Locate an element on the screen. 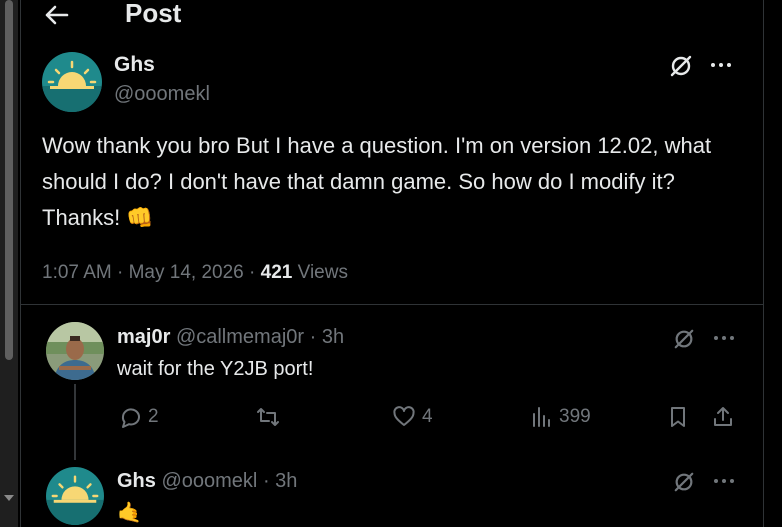  views-count: 421 is located at coordinates (276, 272).